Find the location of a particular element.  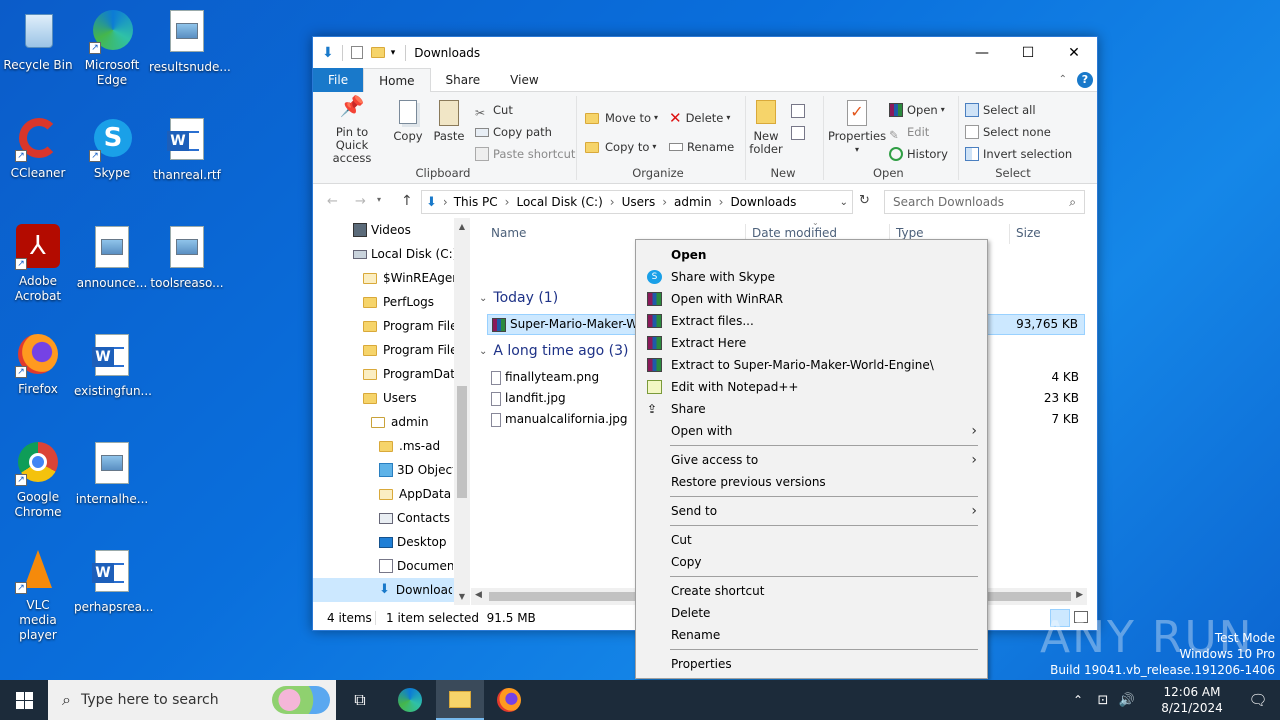

clock: 12:06 AM 8/21/2024 is located at coordinates (1192, 700).